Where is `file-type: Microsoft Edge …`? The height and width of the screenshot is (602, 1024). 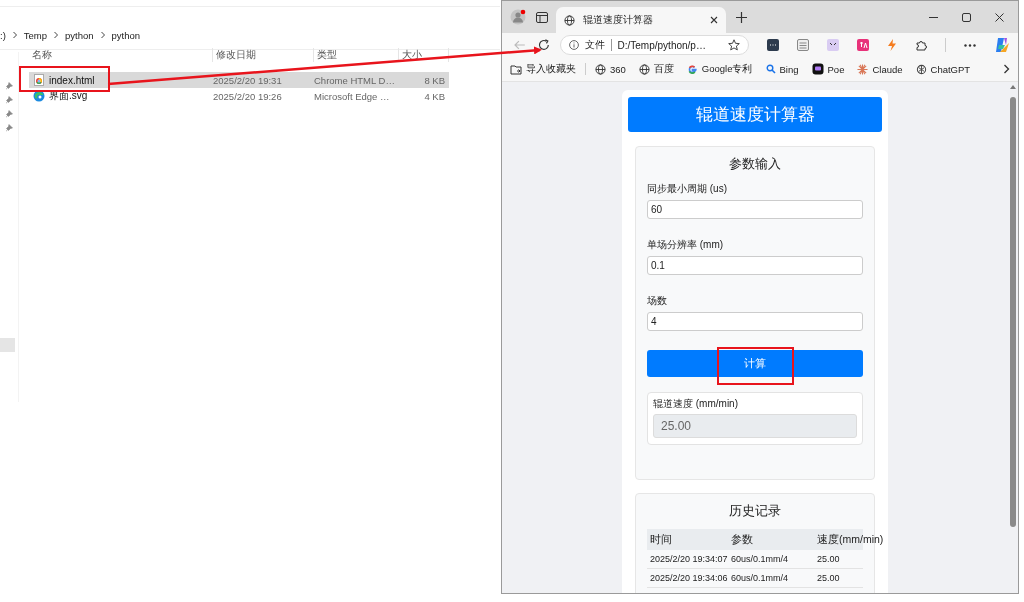 file-type: Microsoft Edge … is located at coordinates (352, 96).